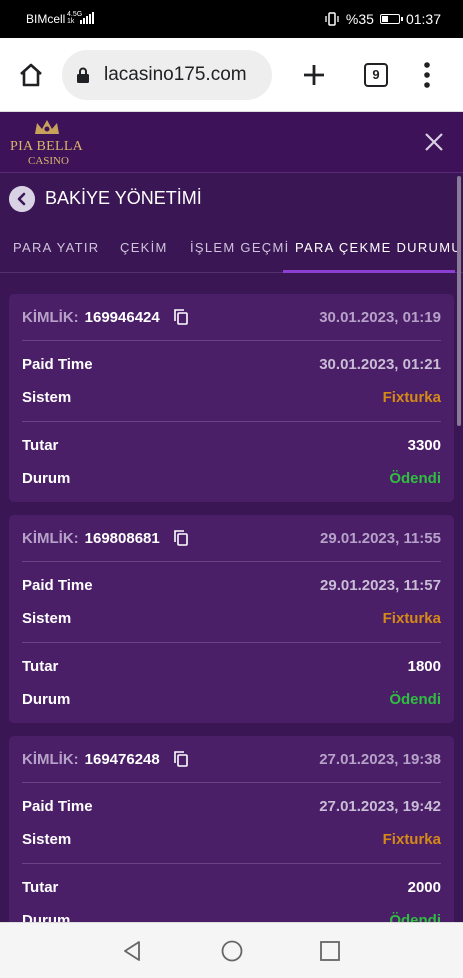  Describe the element at coordinates (459, 301) in the screenshot. I see `scrollbar` at that location.